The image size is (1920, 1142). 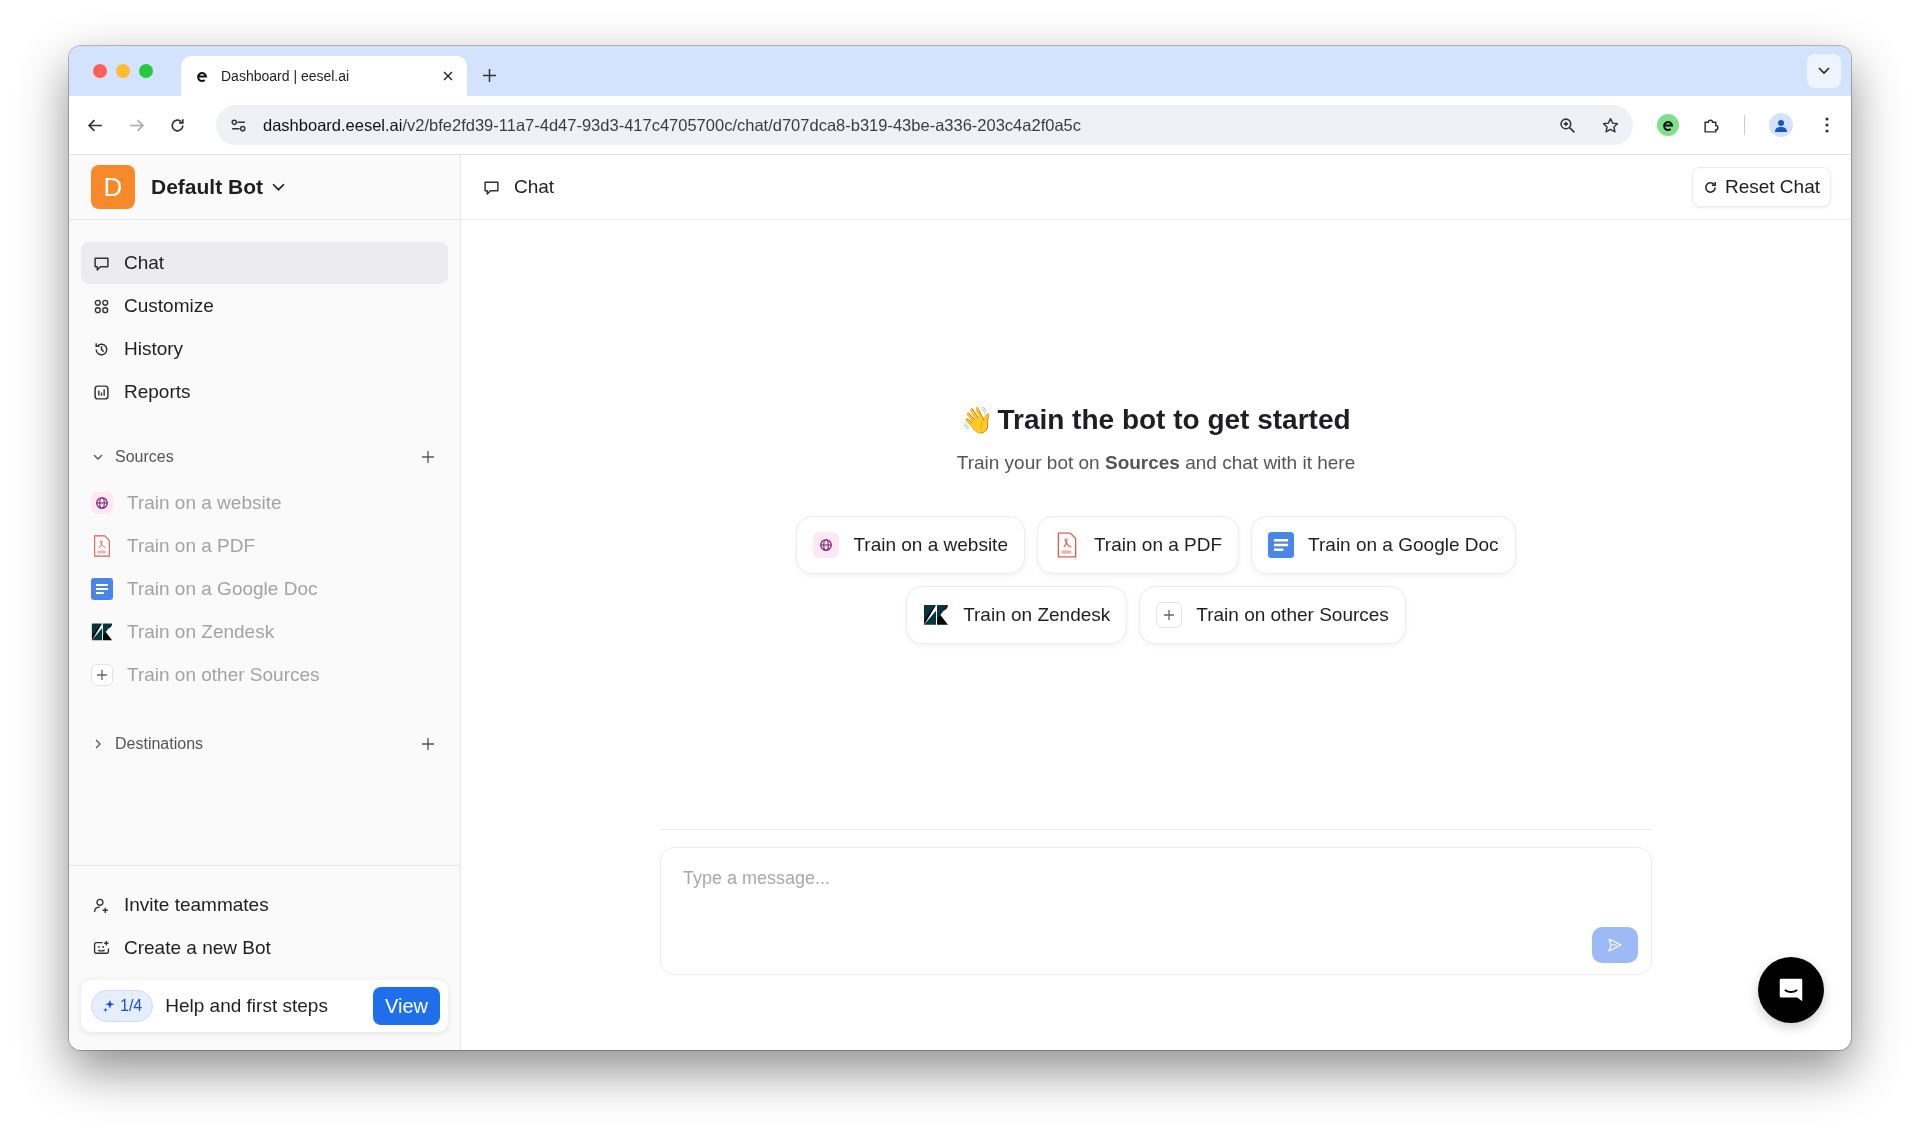 I want to click on address-bar: dashboard.eesel.ai/v2/bfe2fd39-11a7-4d47-93d3-417c4705700c/chat/d707dca8-b319-43be-a336-203c4a2f0a5c, so click(x=924, y=125).